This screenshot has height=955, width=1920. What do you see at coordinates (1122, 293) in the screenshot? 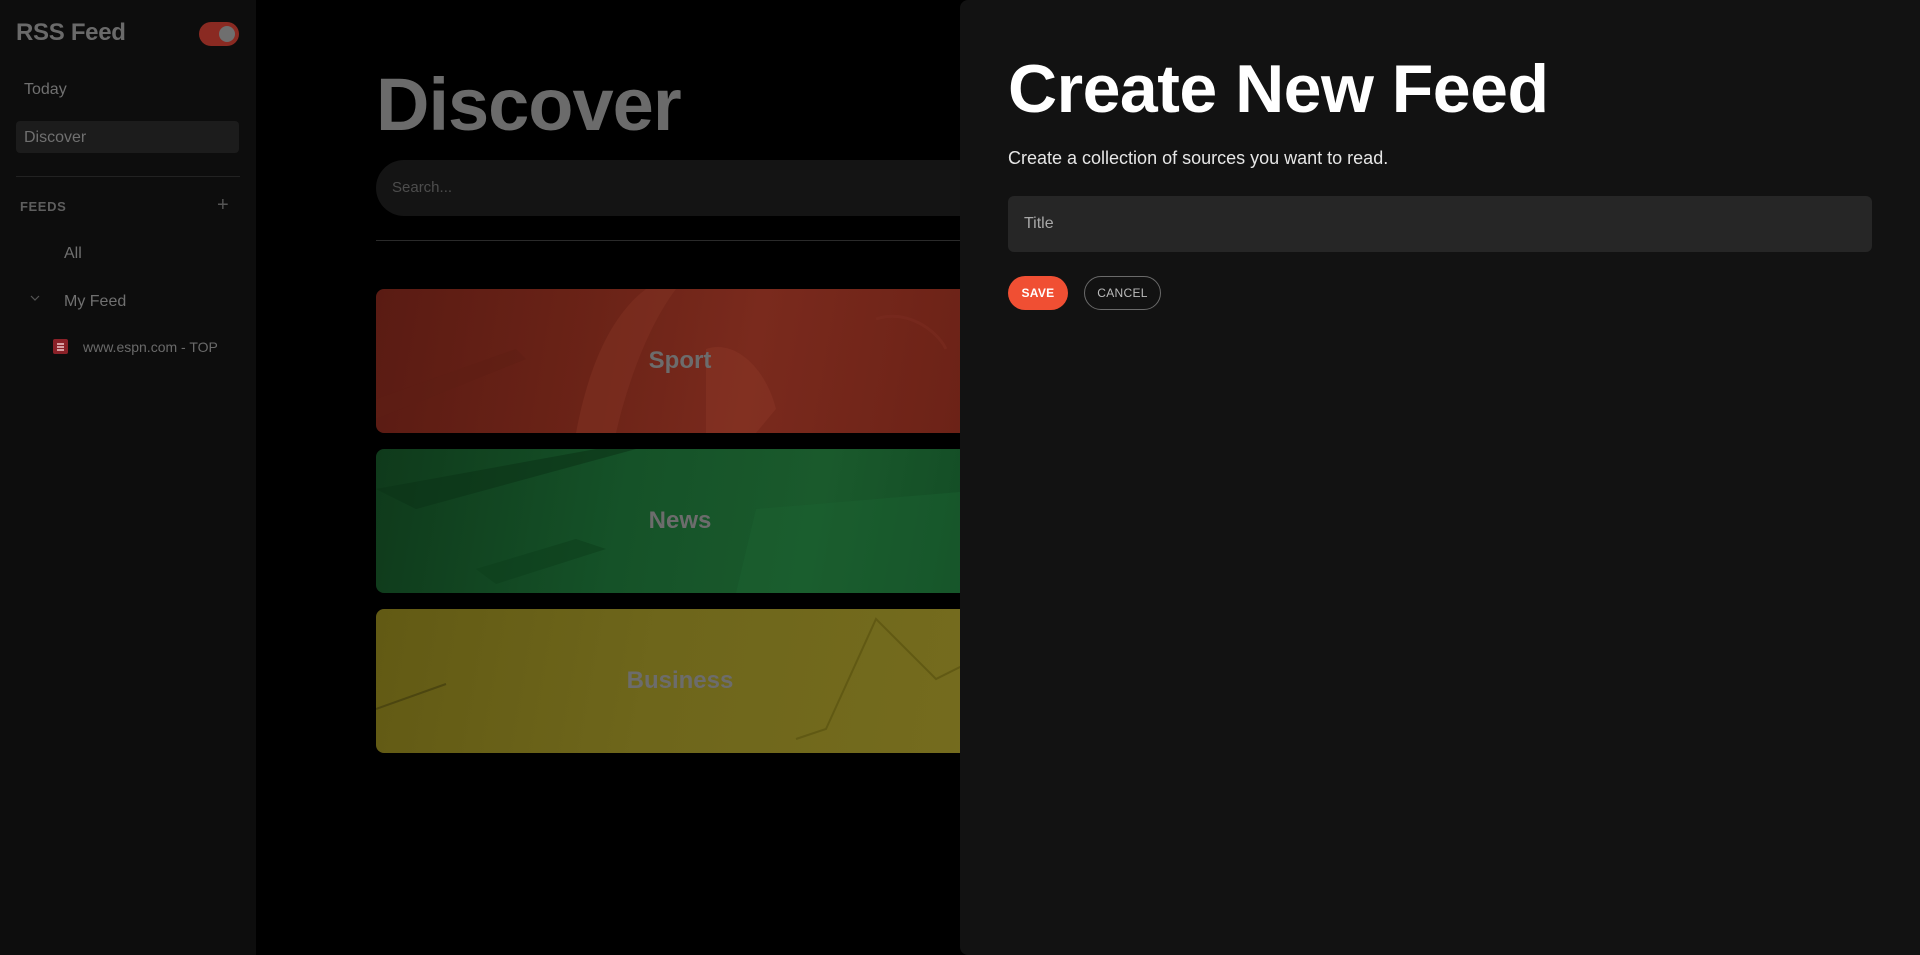
I see `cancel-button: CANCEL` at bounding box center [1122, 293].